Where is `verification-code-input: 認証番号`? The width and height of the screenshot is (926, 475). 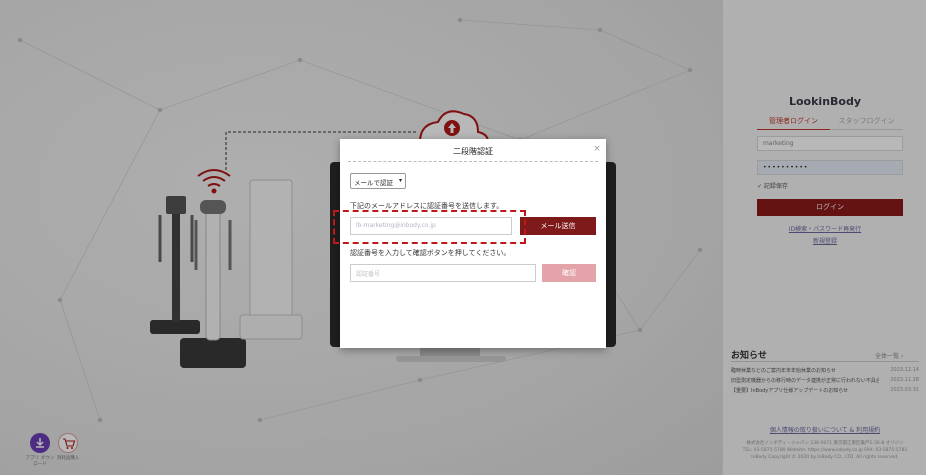 verification-code-input: 認証番号 is located at coordinates (443, 273).